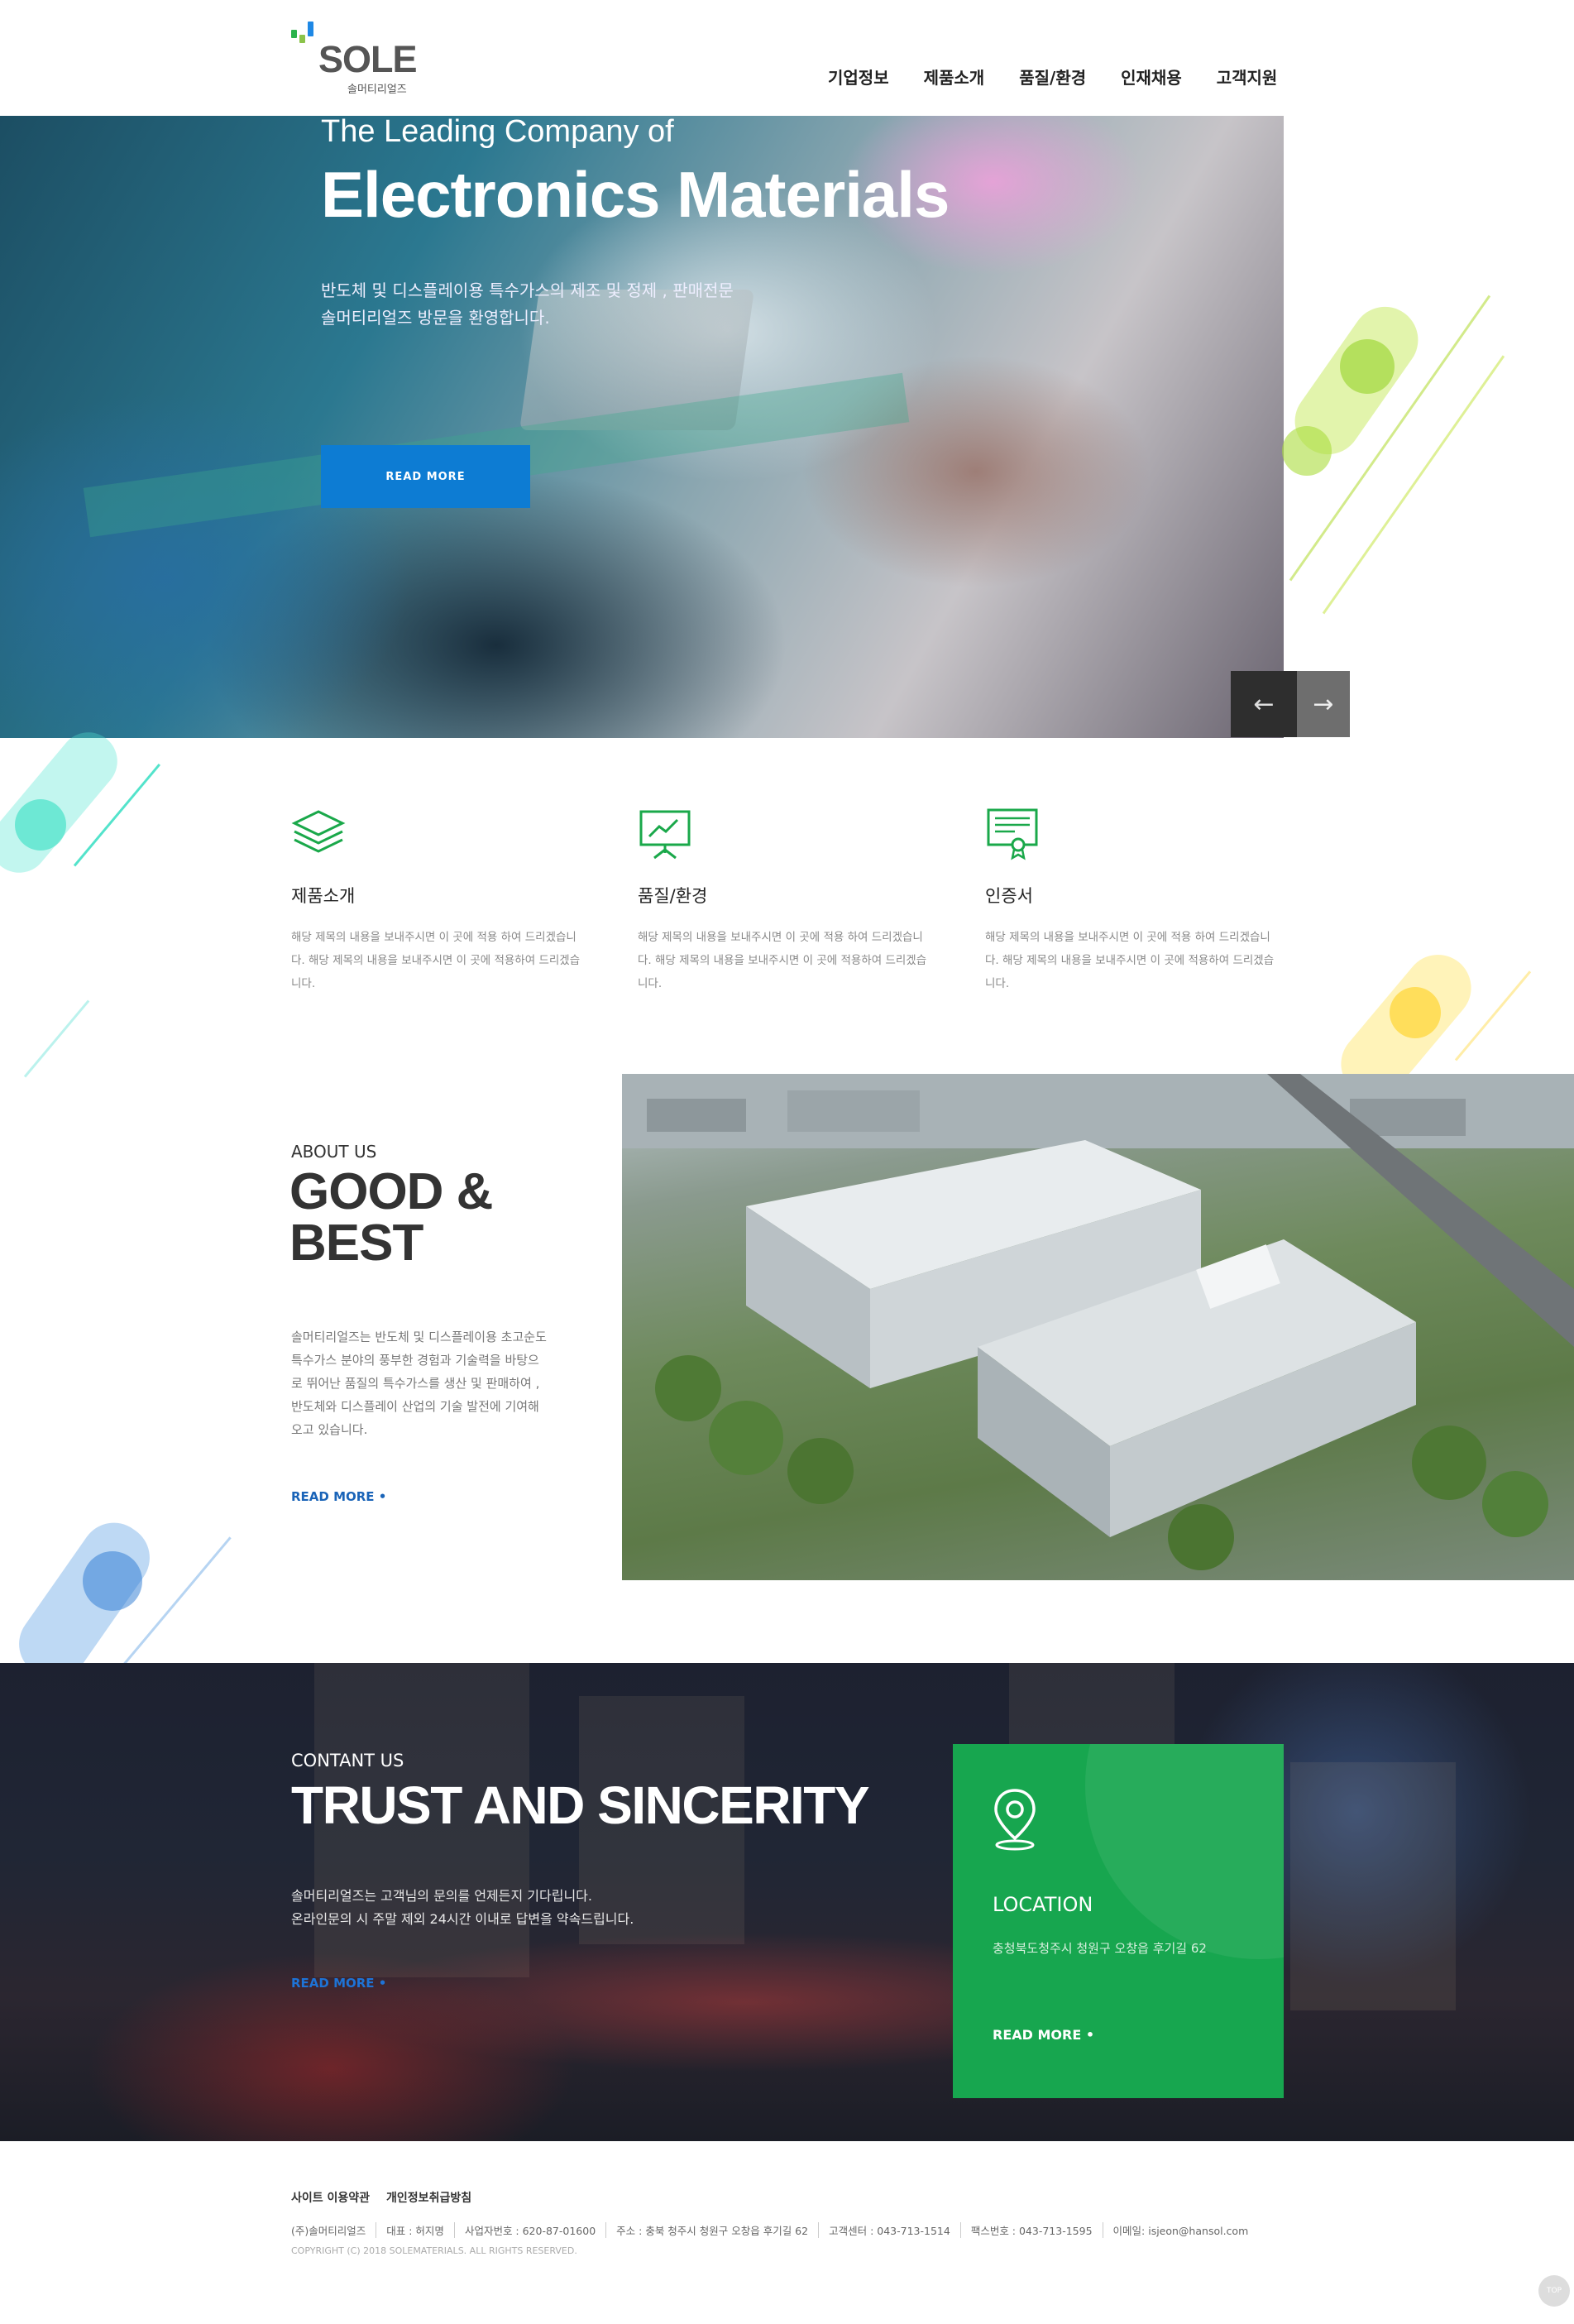  What do you see at coordinates (368, 59) in the screenshot?
I see `logo-wordmark: SOLE` at bounding box center [368, 59].